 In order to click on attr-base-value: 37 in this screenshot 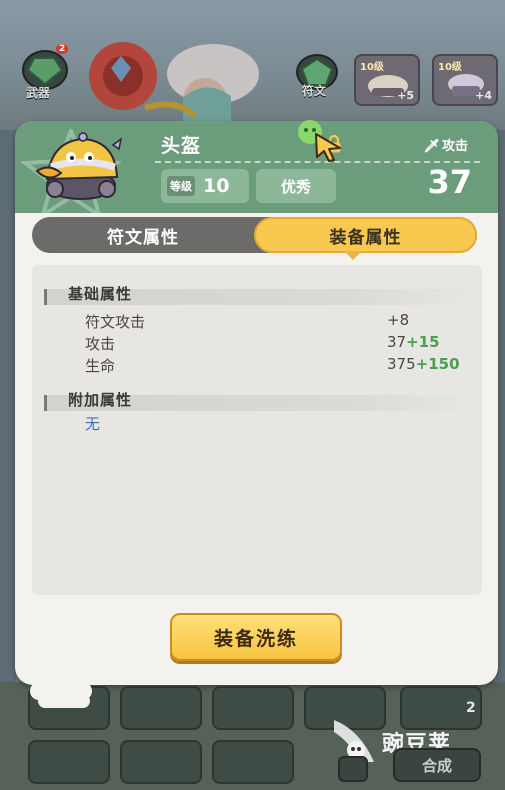, I will do `click(397, 342)`.